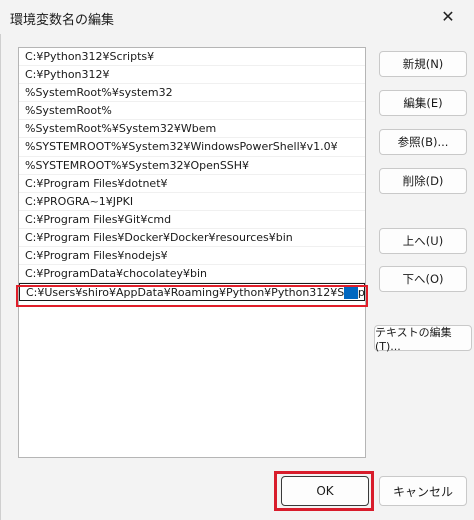 This screenshot has height=520, width=474. I want to click on edit-button: 編集(E), so click(423, 103).